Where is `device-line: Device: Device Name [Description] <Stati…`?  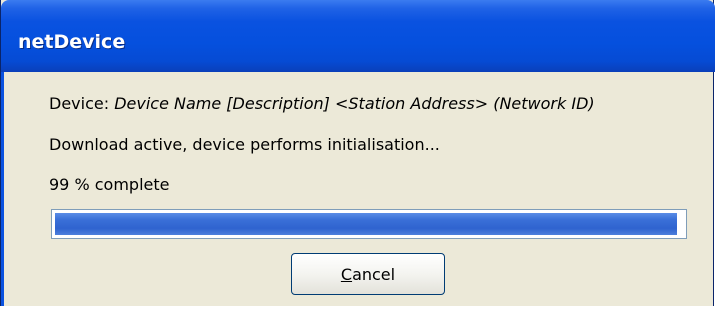
device-line: Device: Device Name [Description] <Stati… is located at coordinates (322, 103).